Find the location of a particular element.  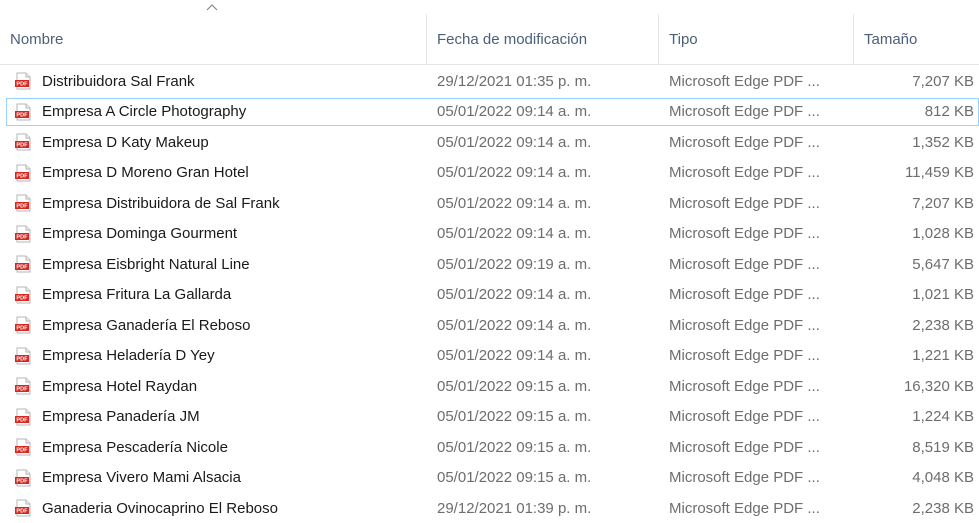

column-header-bar: Nombre Fecha de modificación Tipo Tamaño is located at coordinates (489, 32).